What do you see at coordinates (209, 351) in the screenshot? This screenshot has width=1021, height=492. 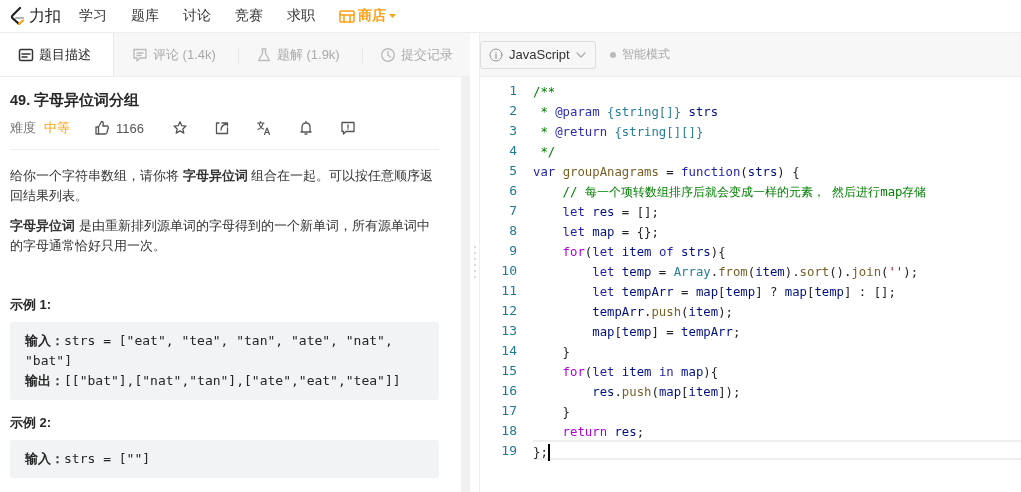 I see `example-line: 输入：strs = ["eat", "tea", "tan", "ate", "nat", "bat"]` at bounding box center [209, 351].